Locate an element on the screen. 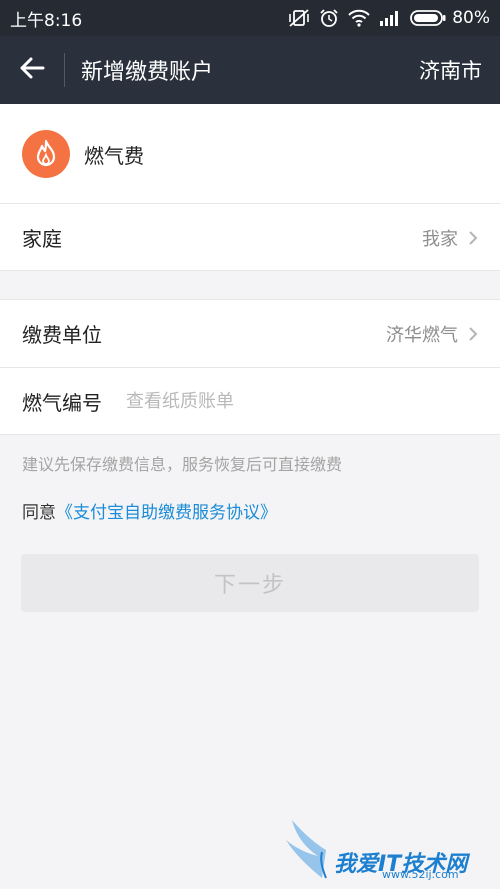 The image size is (500, 889). battery-icon is located at coordinates (428, 18).